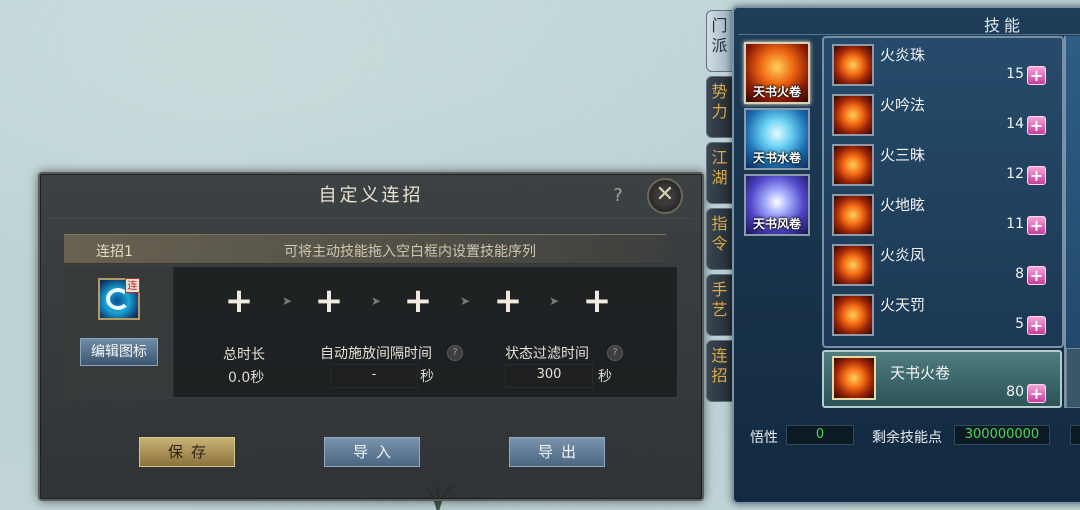  What do you see at coordinates (1019, 274) in the screenshot?
I see `skill-level: 8` at bounding box center [1019, 274].